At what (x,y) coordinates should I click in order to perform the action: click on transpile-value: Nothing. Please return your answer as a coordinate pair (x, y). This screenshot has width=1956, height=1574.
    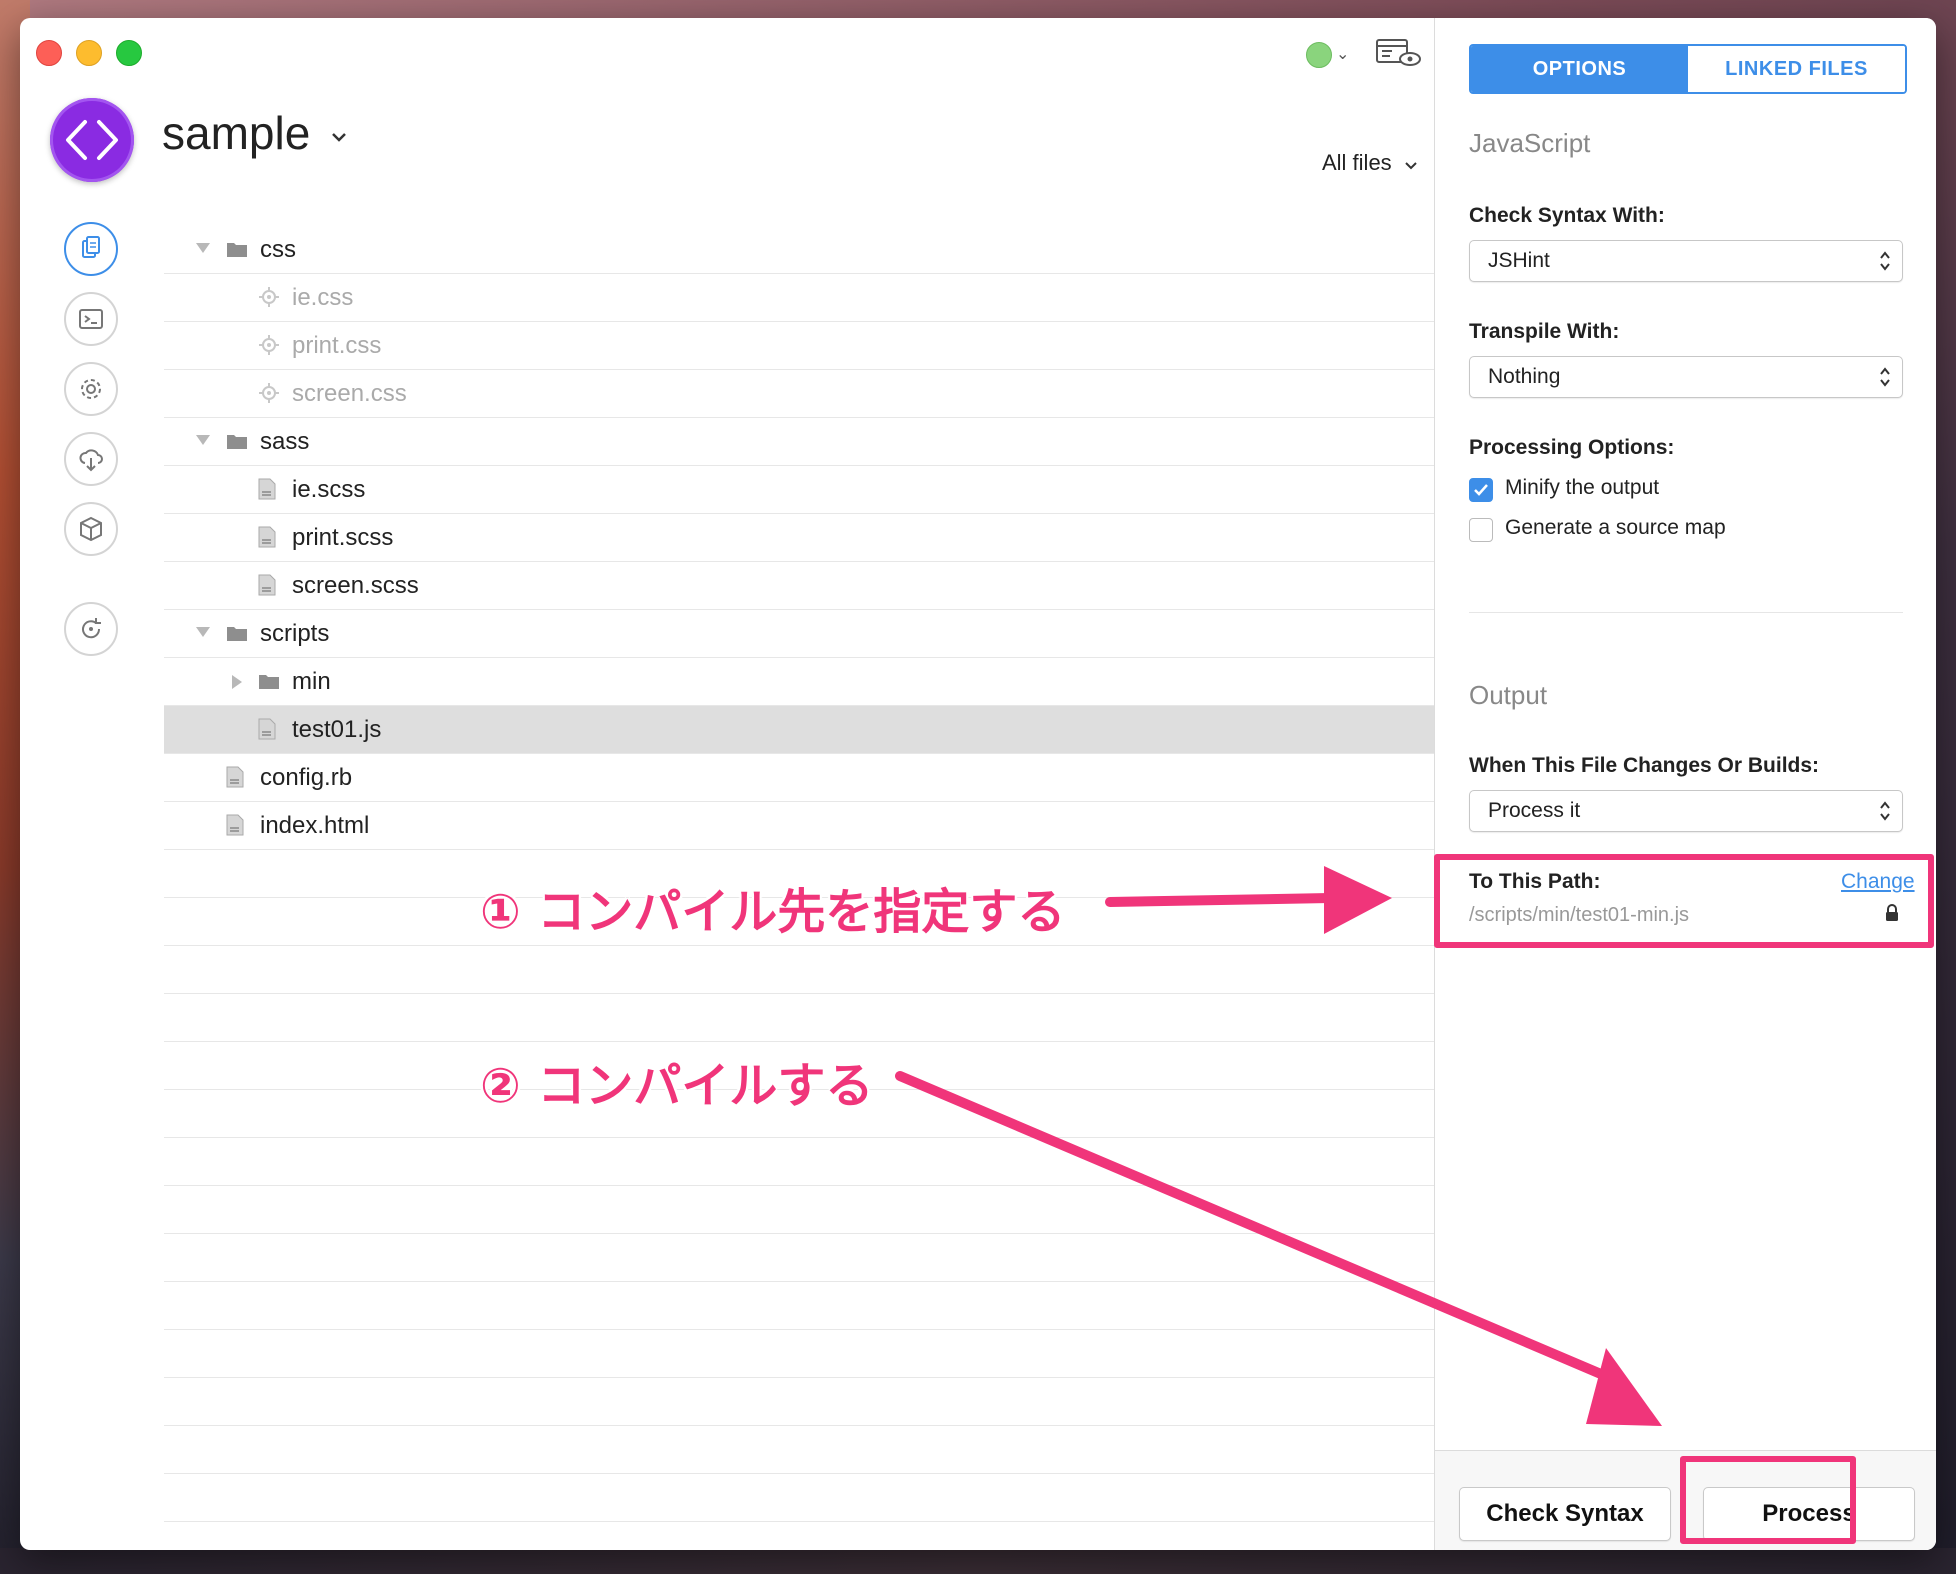
    Looking at the image, I should click on (1524, 376).